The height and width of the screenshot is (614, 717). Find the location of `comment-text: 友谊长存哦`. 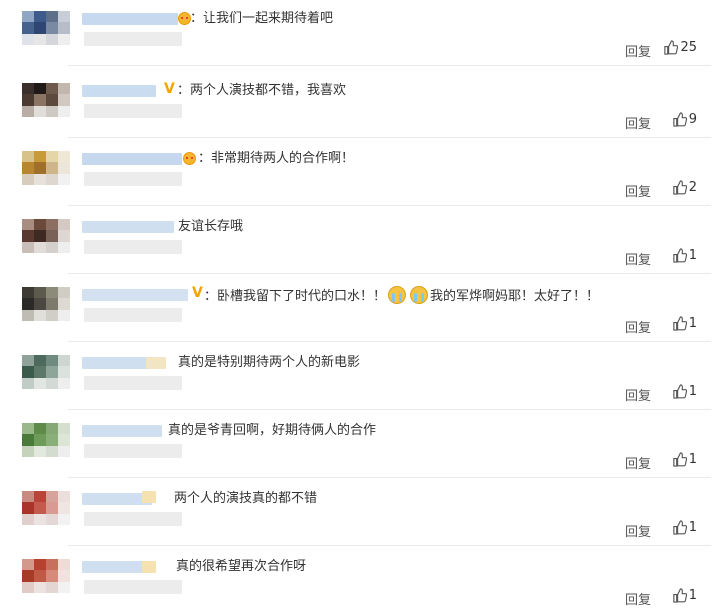

comment-text: 友谊长存哦 is located at coordinates (211, 226).